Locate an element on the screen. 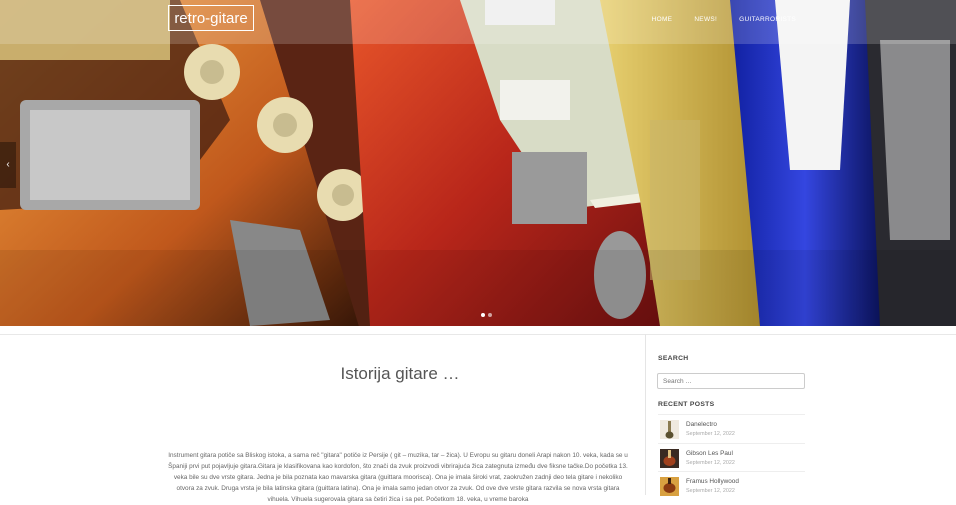  sidebar-divider is located at coordinates (645, 414).